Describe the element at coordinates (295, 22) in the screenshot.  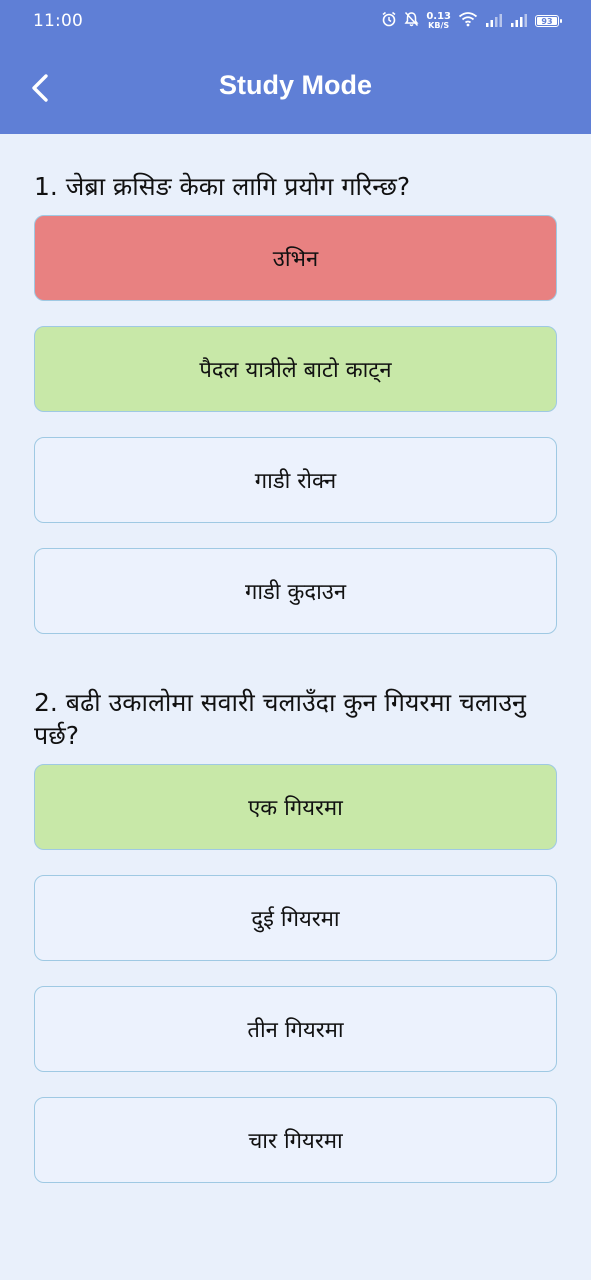
I see `status-bar: 11:00 0.13 KB/S 93` at that location.